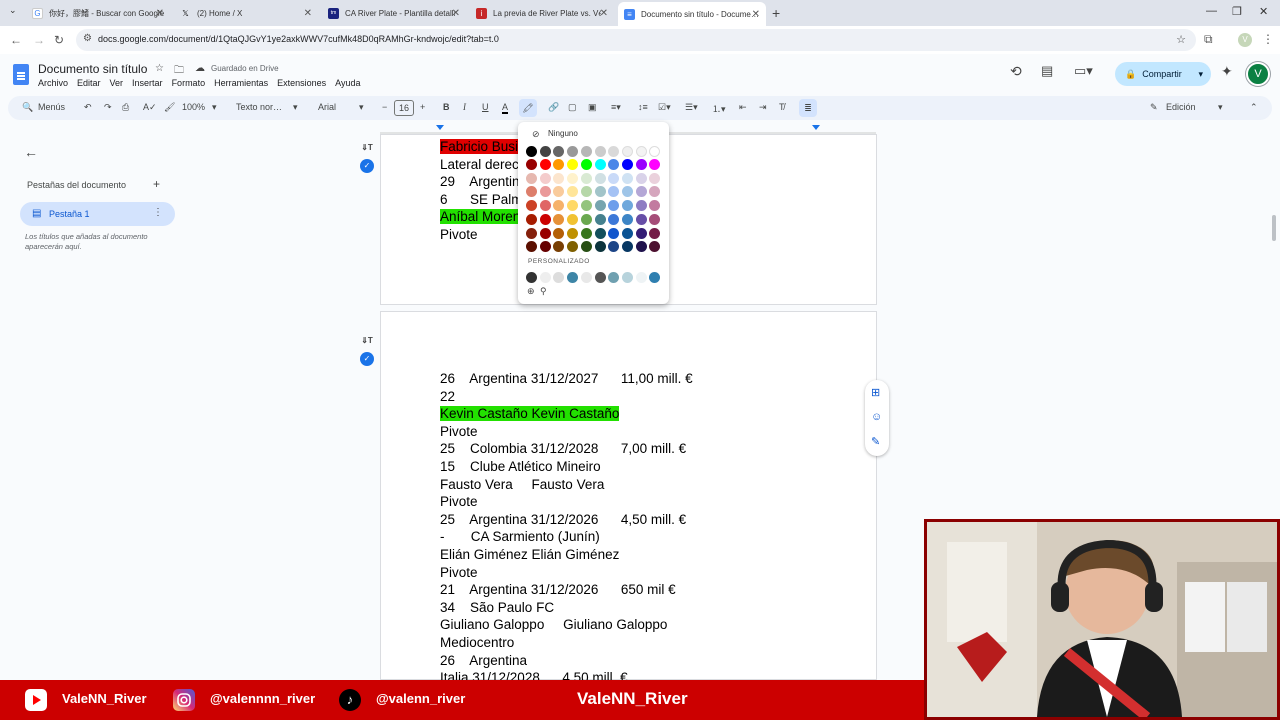 The width and height of the screenshot is (1280, 720). What do you see at coordinates (875, 392) in the screenshot?
I see `add-comment-icon: ⊞` at bounding box center [875, 392].